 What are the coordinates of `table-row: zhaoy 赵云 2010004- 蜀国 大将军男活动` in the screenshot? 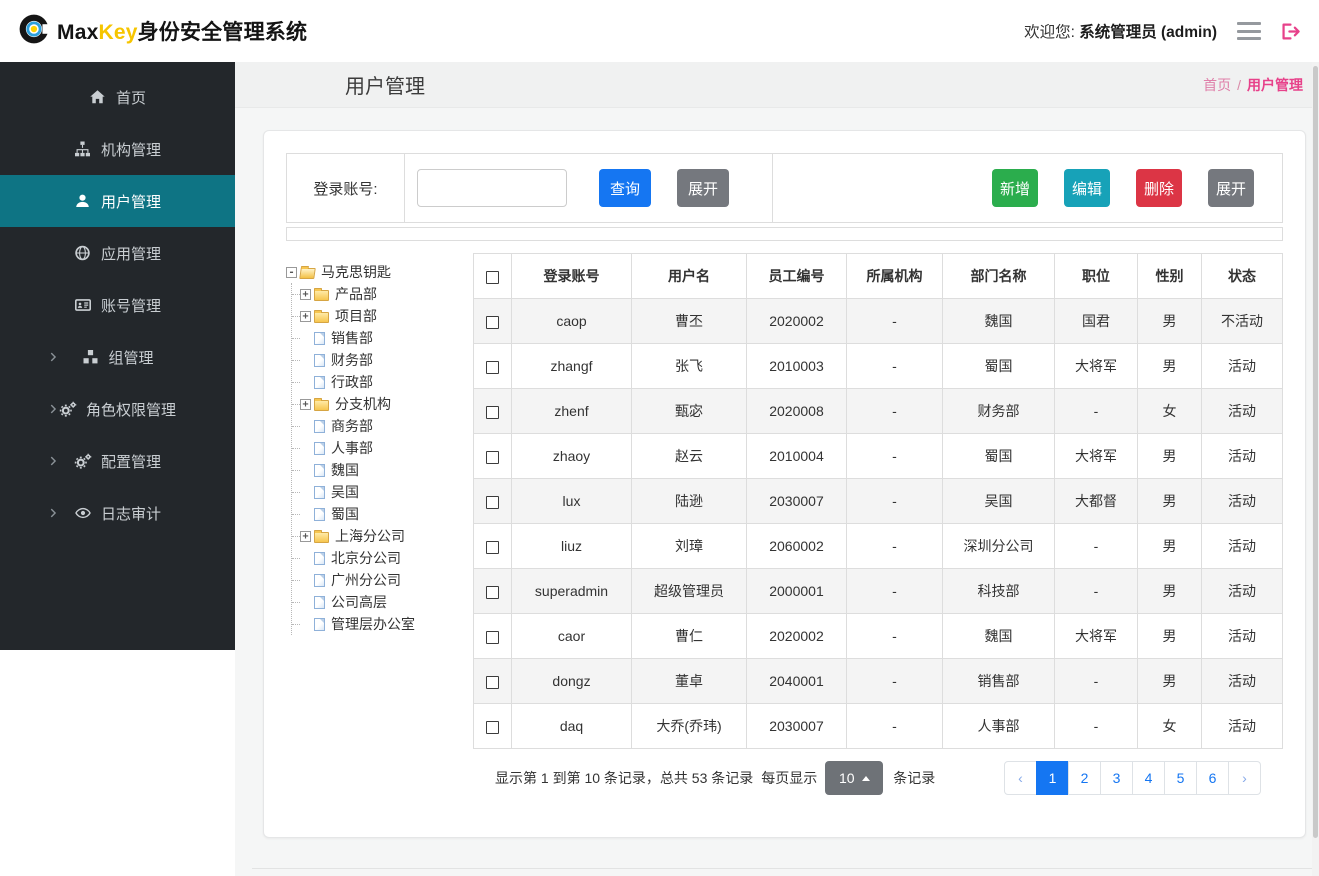 It's located at (878, 456).